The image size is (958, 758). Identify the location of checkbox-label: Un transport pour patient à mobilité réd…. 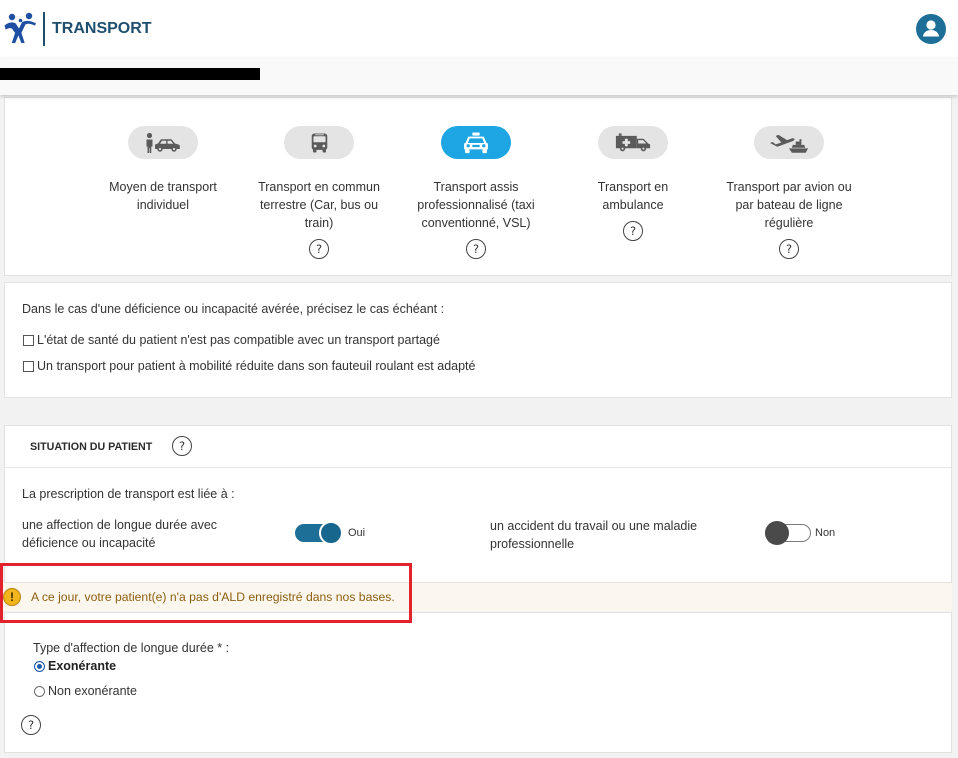
(256, 366).